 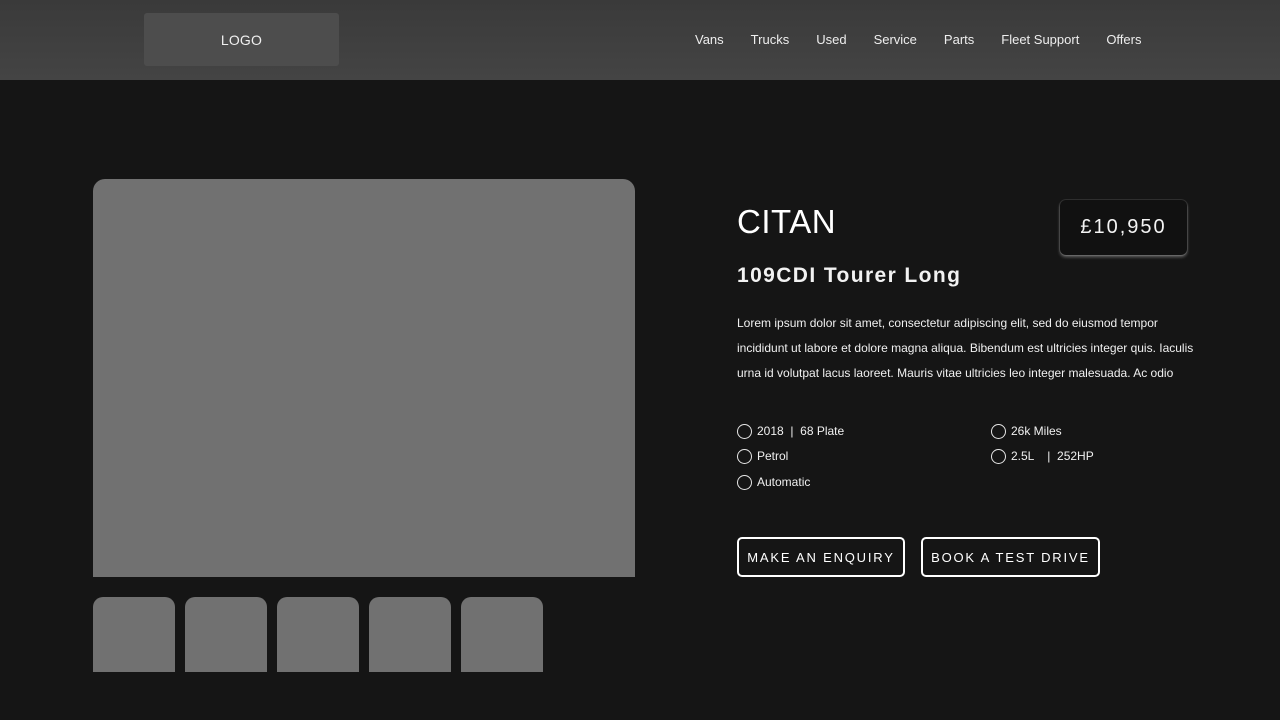 What do you see at coordinates (1123, 39) in the screenshot?
I see `nav-offers: Offers` at bounding box center [1123, 39].